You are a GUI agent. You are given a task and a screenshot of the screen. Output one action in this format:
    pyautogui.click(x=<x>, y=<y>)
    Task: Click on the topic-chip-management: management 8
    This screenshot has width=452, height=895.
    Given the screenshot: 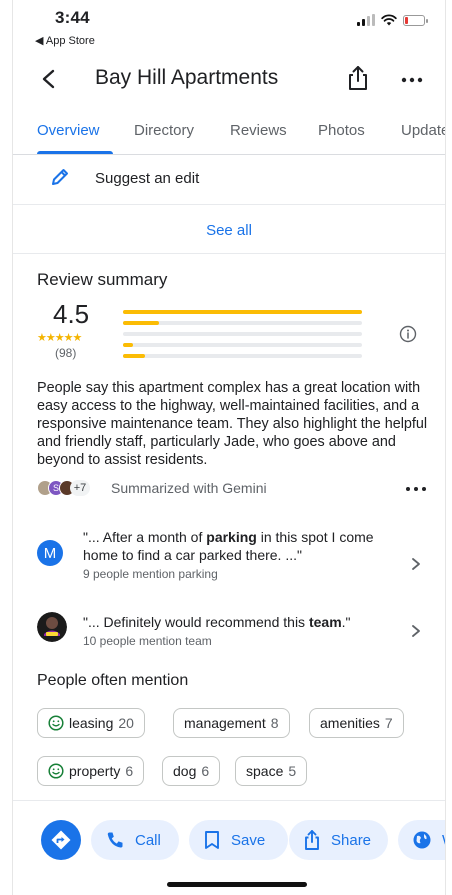 What is the action you would take?
    pyautogui.click(x=231, y=723)
    